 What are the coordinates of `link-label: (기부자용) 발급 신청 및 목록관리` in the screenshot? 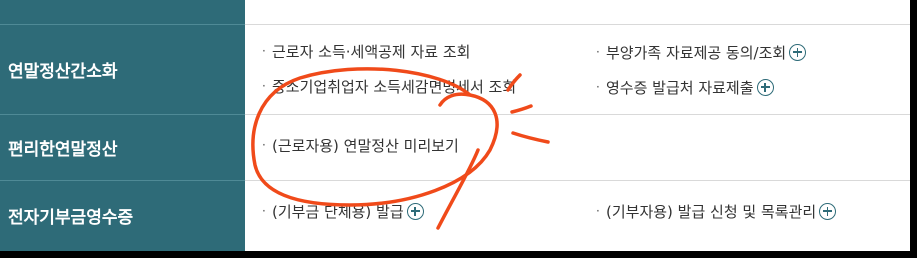 It's located at (711, 211).